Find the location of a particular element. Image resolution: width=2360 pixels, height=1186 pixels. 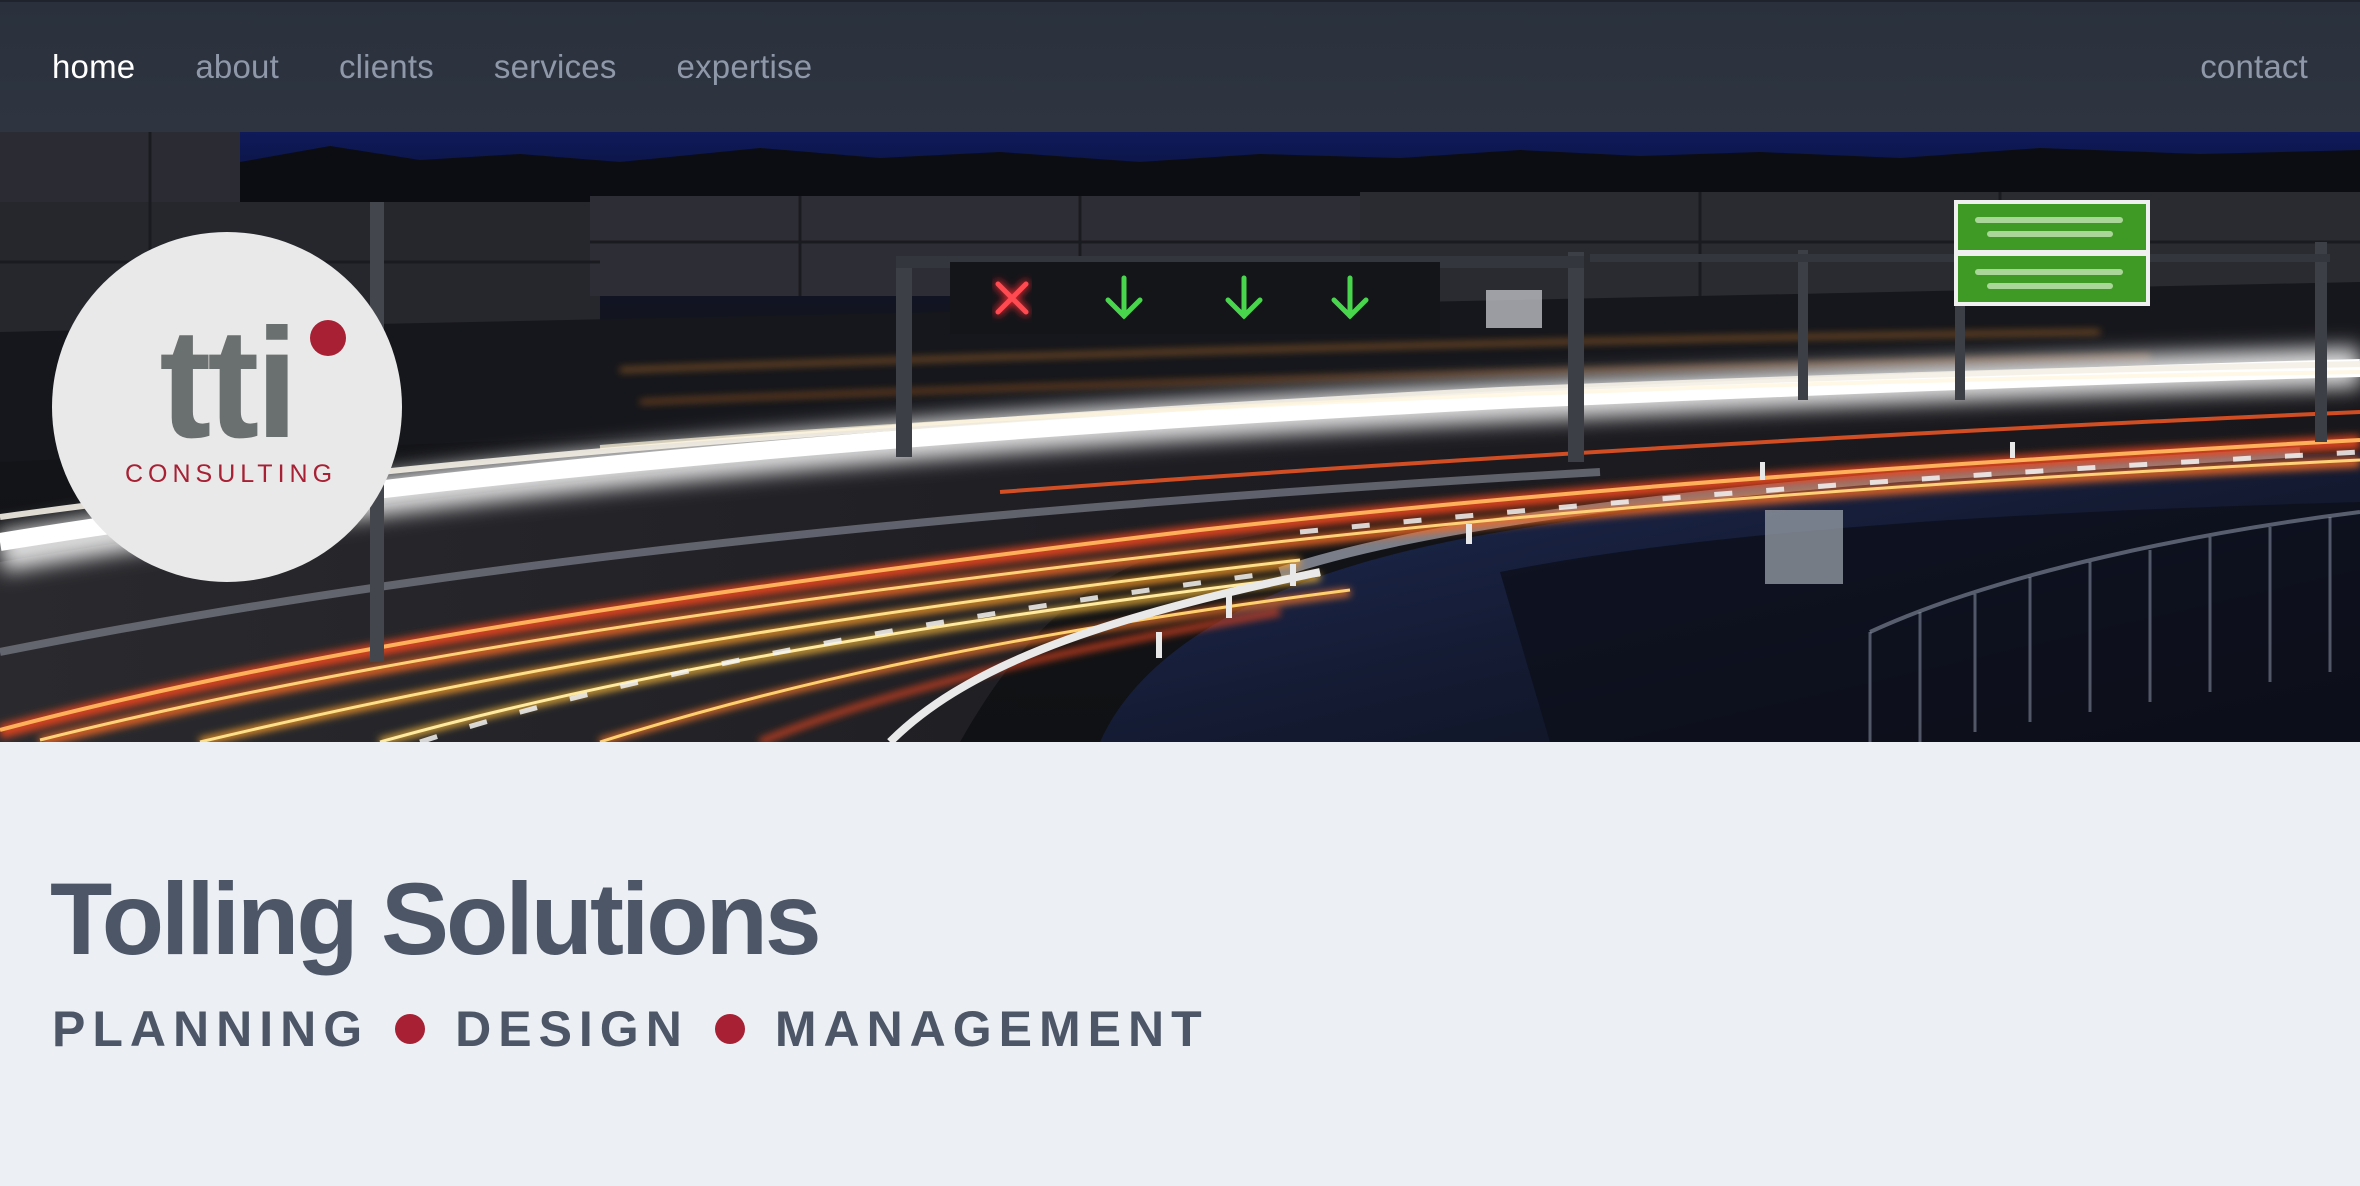

logo-mark: tti is located at coordinates (228, 384).